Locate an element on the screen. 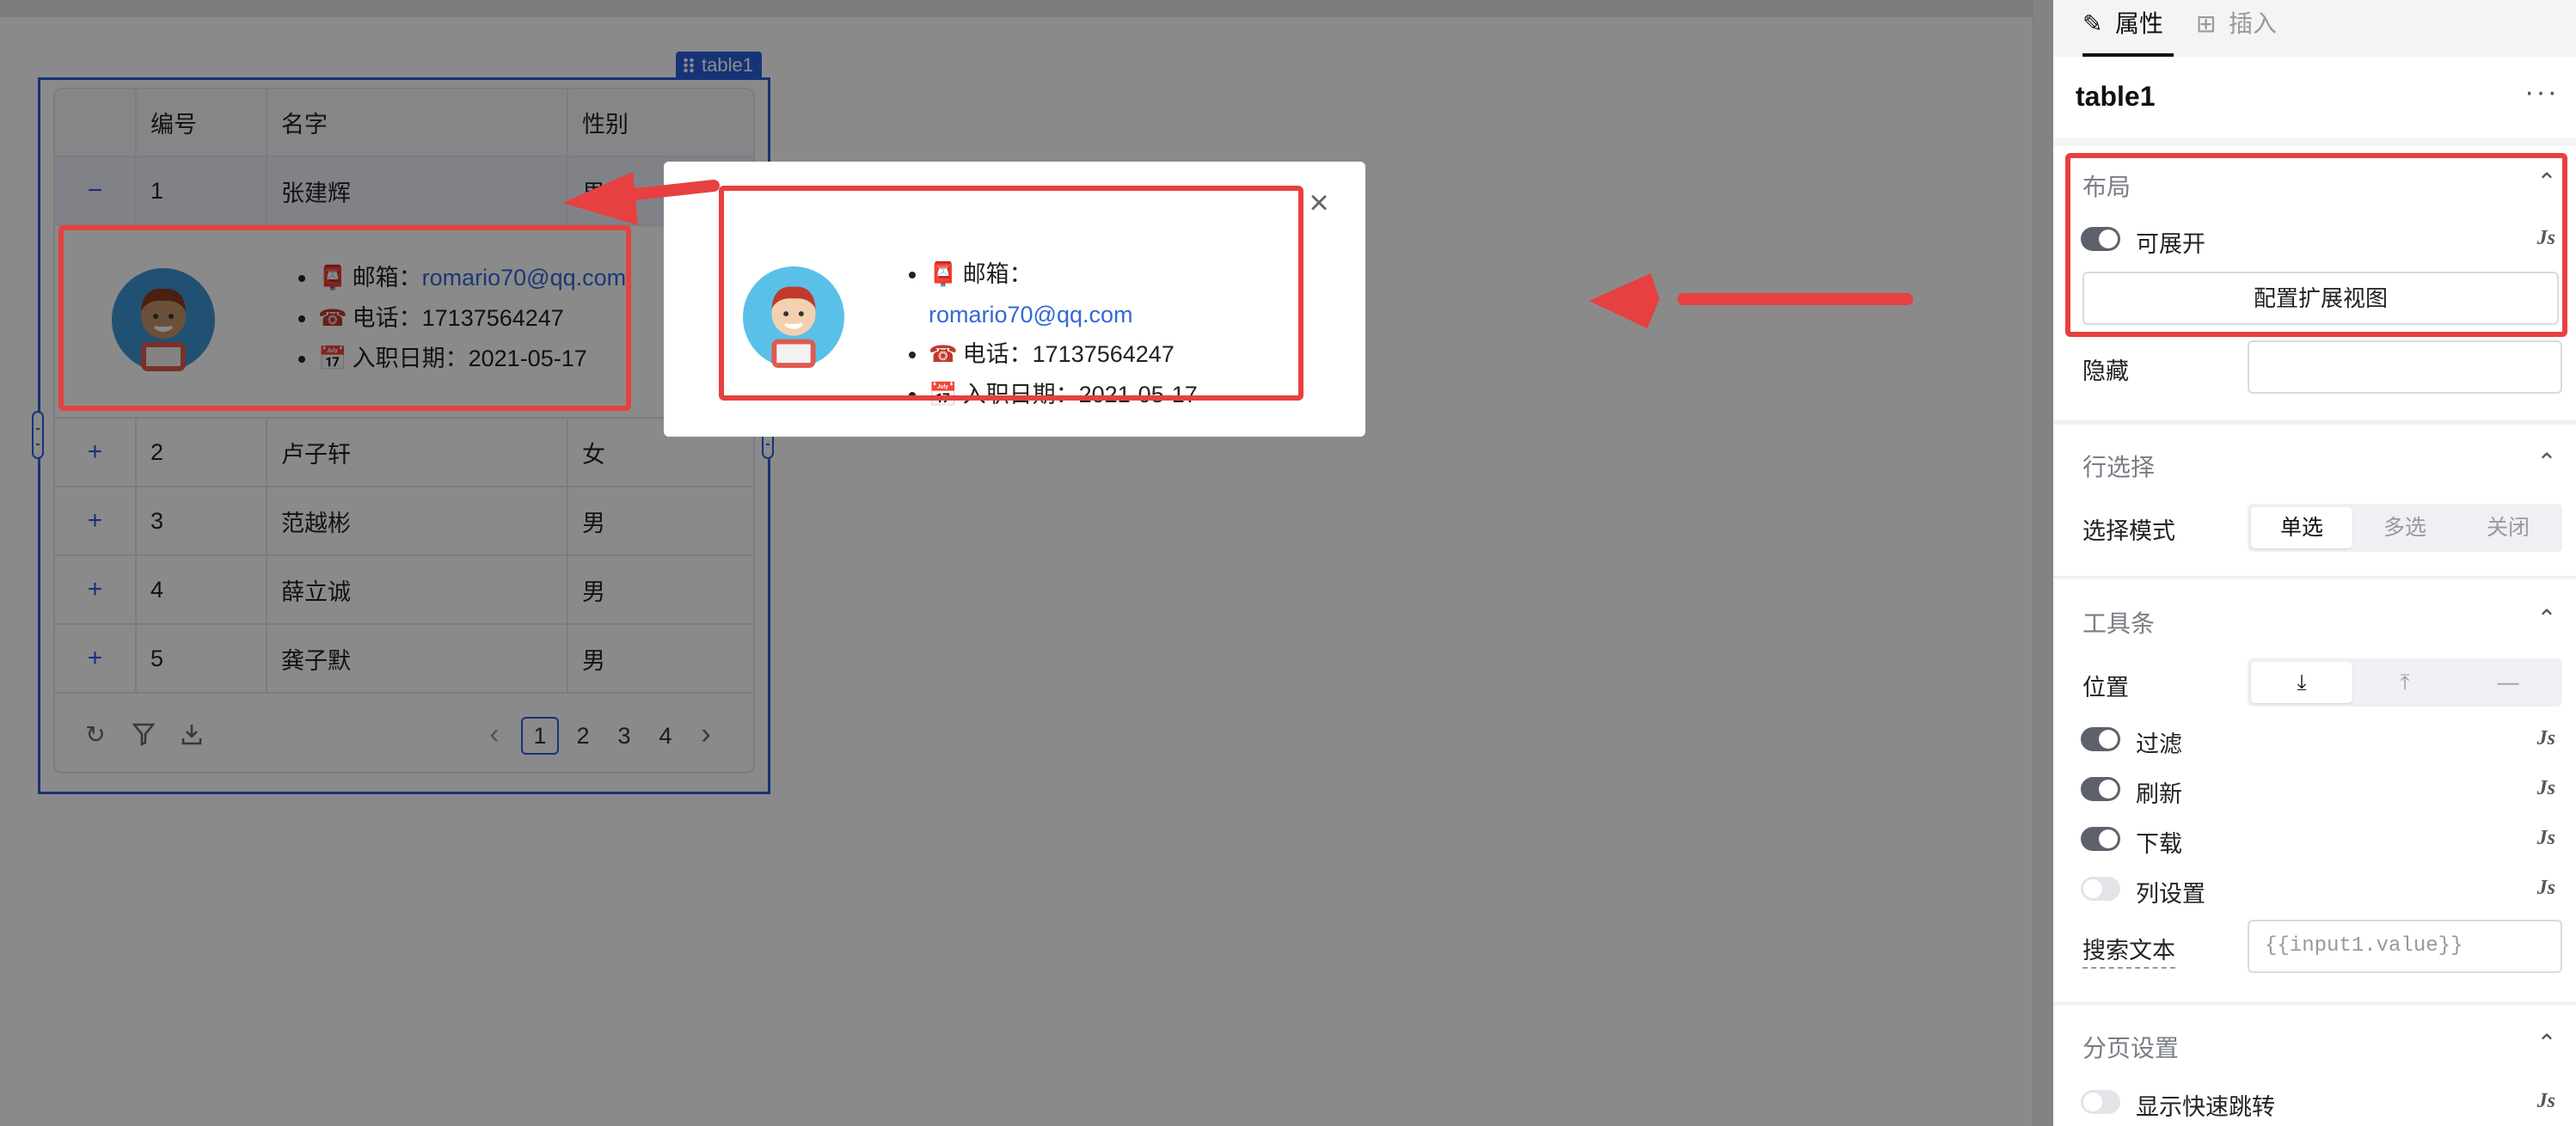  section-layout: 布局 ⌃ 可展开 Js 配置扩展视图 隐藏 is located at coordinates (2315, 282).